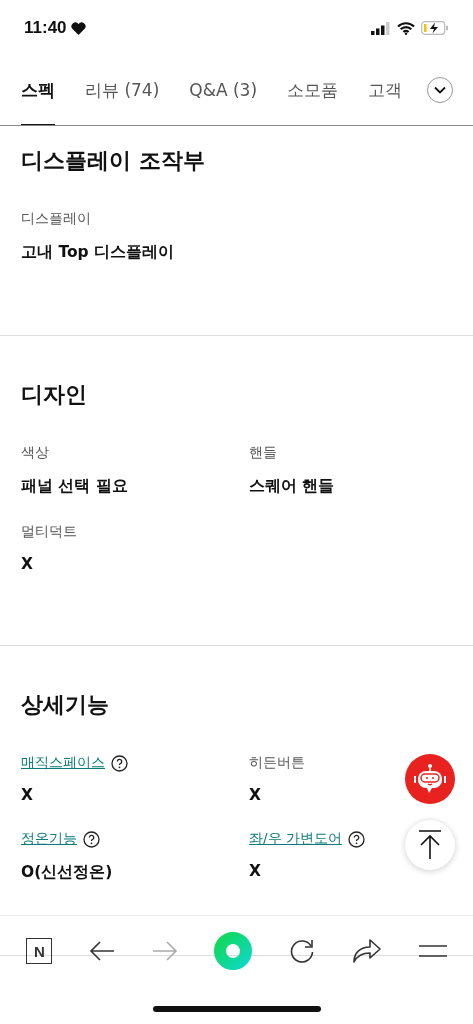 The height and width of the screenshot is (1024, 473). I want to click on tab: 리뷰 (74), so click(122, 90).